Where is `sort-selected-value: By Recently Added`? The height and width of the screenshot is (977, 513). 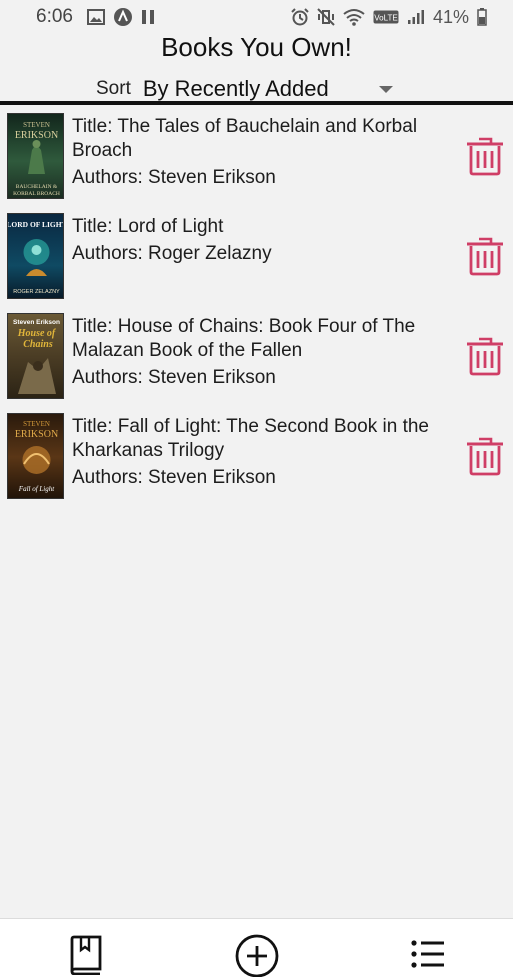
sort-selected-value: By Recently Added is located at coordinates (235, 88).